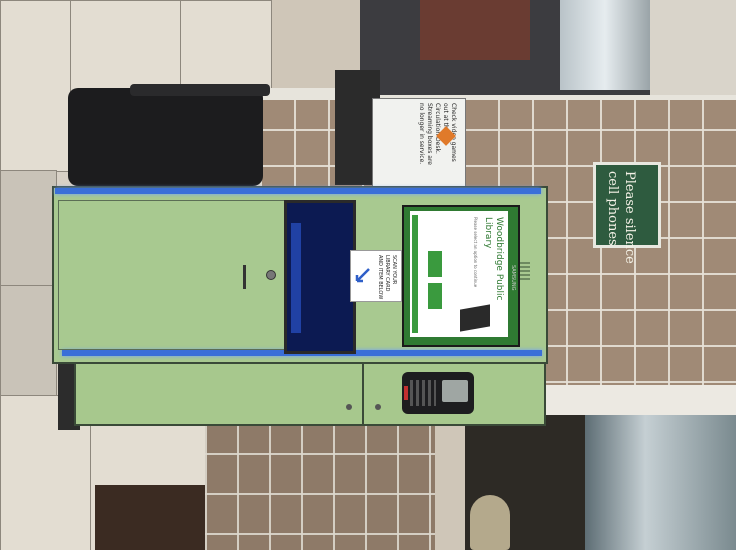  Describe the element at coordinates (629, 217) in the screenshot. I see `silence-line-1: Please silence` at that location.